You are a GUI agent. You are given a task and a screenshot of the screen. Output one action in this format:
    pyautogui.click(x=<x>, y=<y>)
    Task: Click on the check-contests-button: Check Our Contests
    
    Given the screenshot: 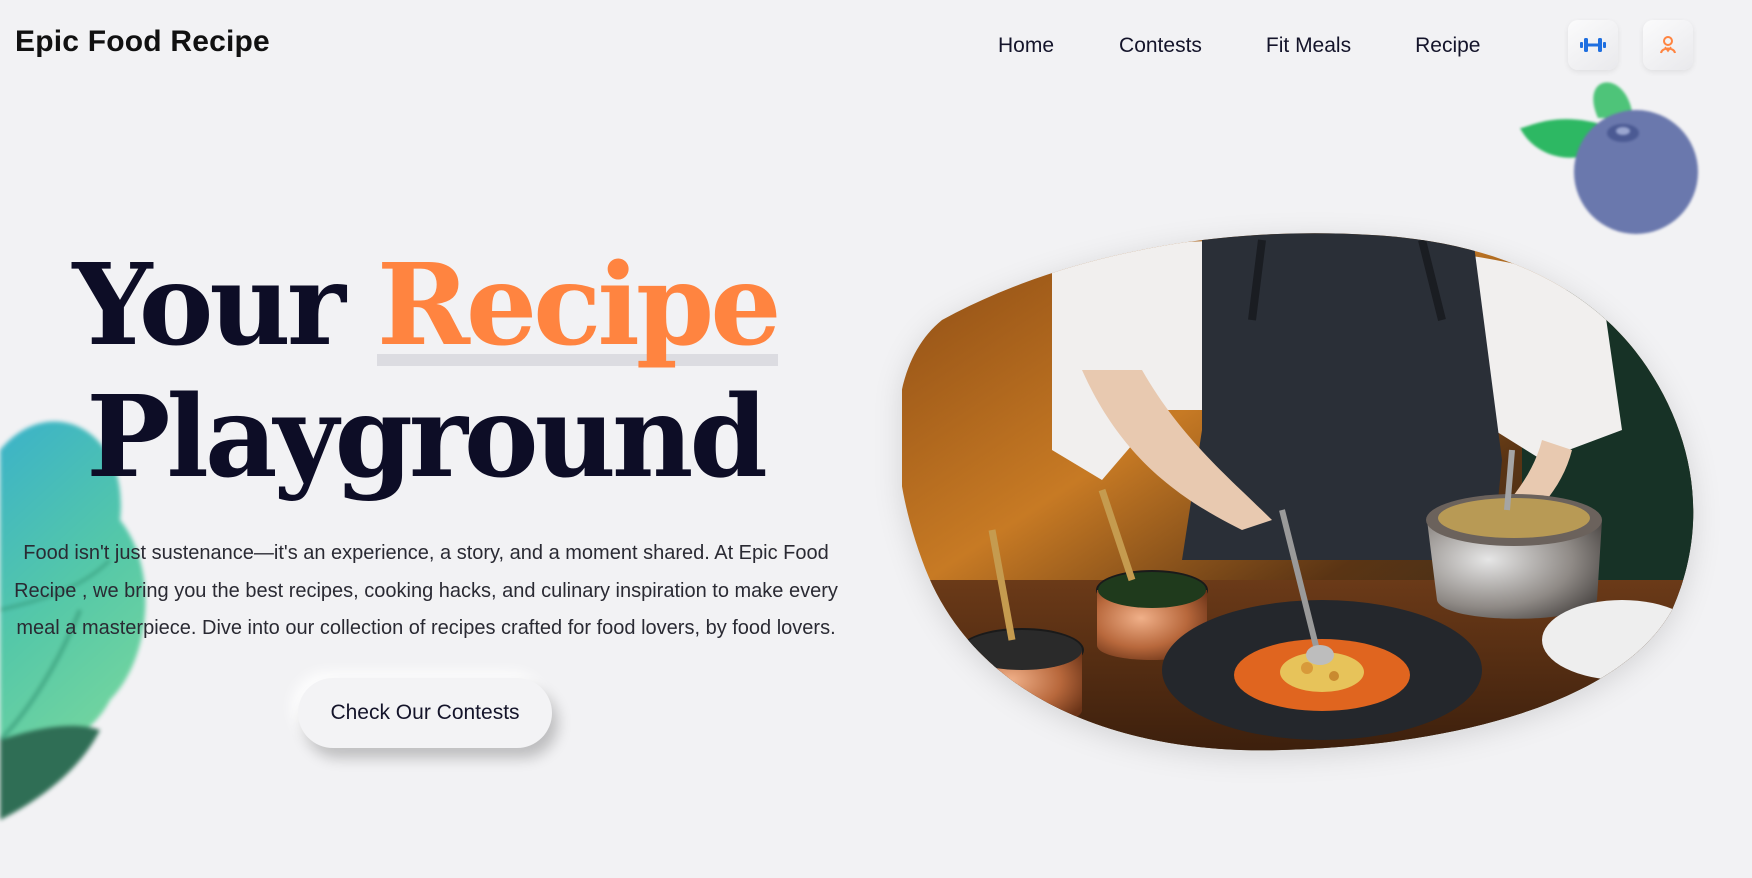 What is the action you would take?
    pyautogui.click(x=425, y=713)
    